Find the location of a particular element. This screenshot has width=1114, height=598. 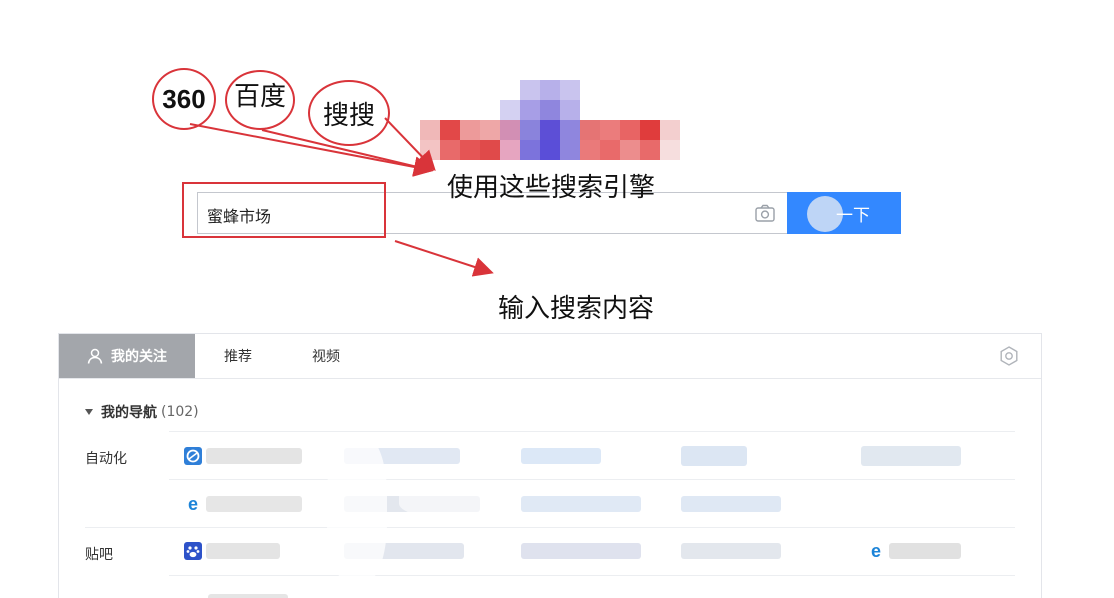

engine-360-label: 360 is located at coordinates (184, 99).